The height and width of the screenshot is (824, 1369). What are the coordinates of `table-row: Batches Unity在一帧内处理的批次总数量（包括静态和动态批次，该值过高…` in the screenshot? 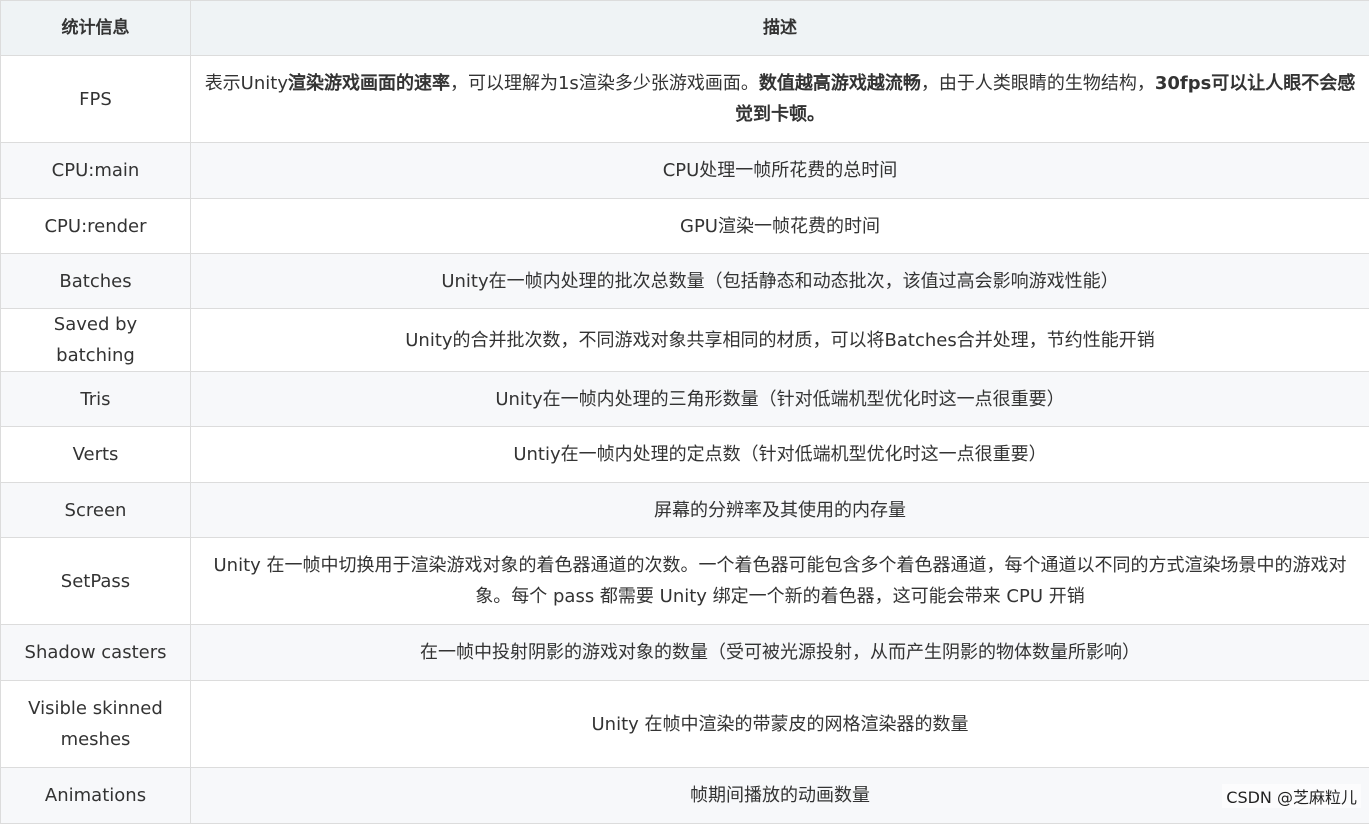 It's located at (685, 281).